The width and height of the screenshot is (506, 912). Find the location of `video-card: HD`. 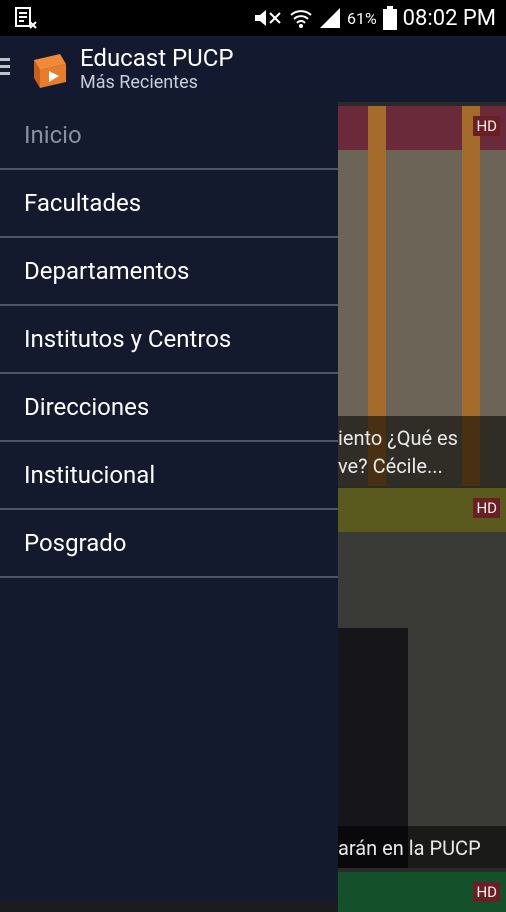

video-card: HD is located at coordinates (422, 892).